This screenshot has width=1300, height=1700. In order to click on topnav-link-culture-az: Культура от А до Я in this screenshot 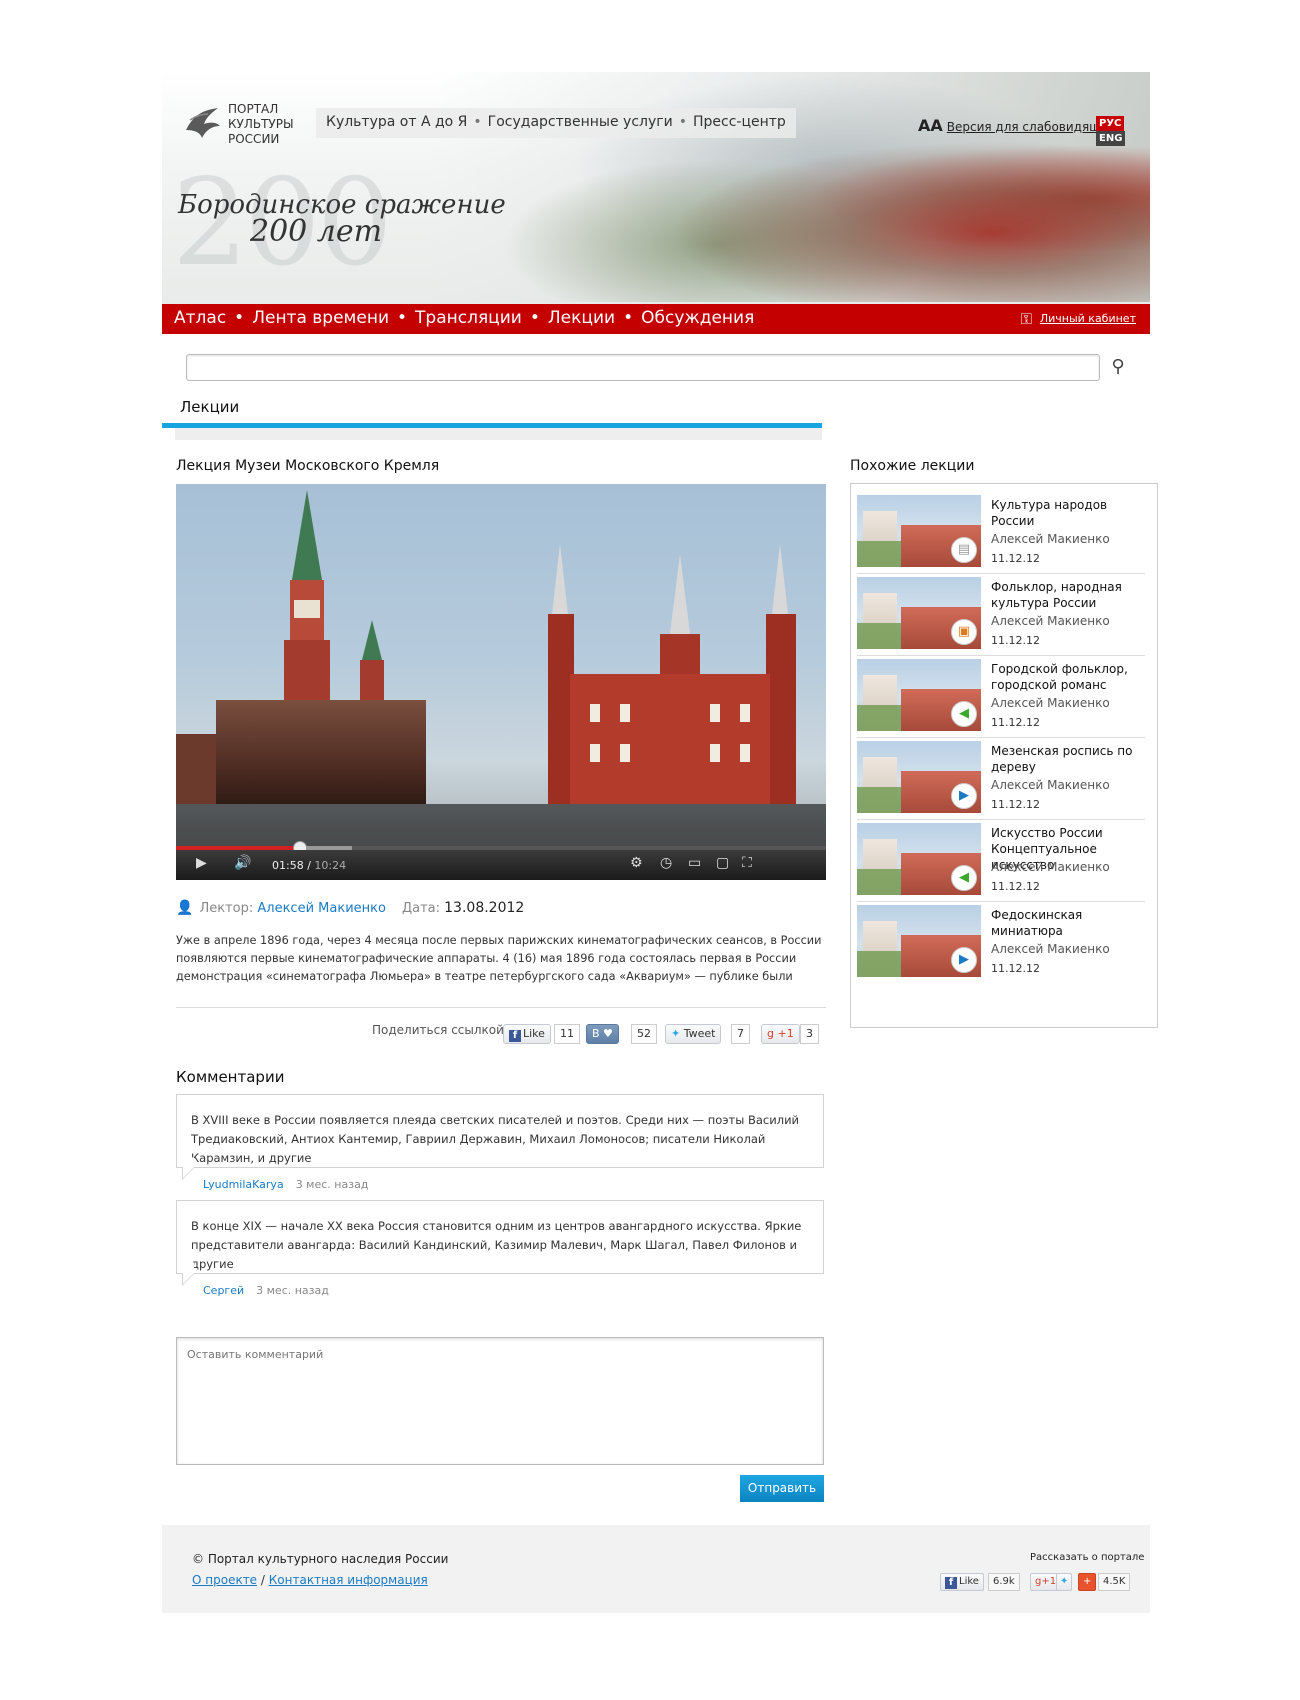, I will do `click(396, 122)`.